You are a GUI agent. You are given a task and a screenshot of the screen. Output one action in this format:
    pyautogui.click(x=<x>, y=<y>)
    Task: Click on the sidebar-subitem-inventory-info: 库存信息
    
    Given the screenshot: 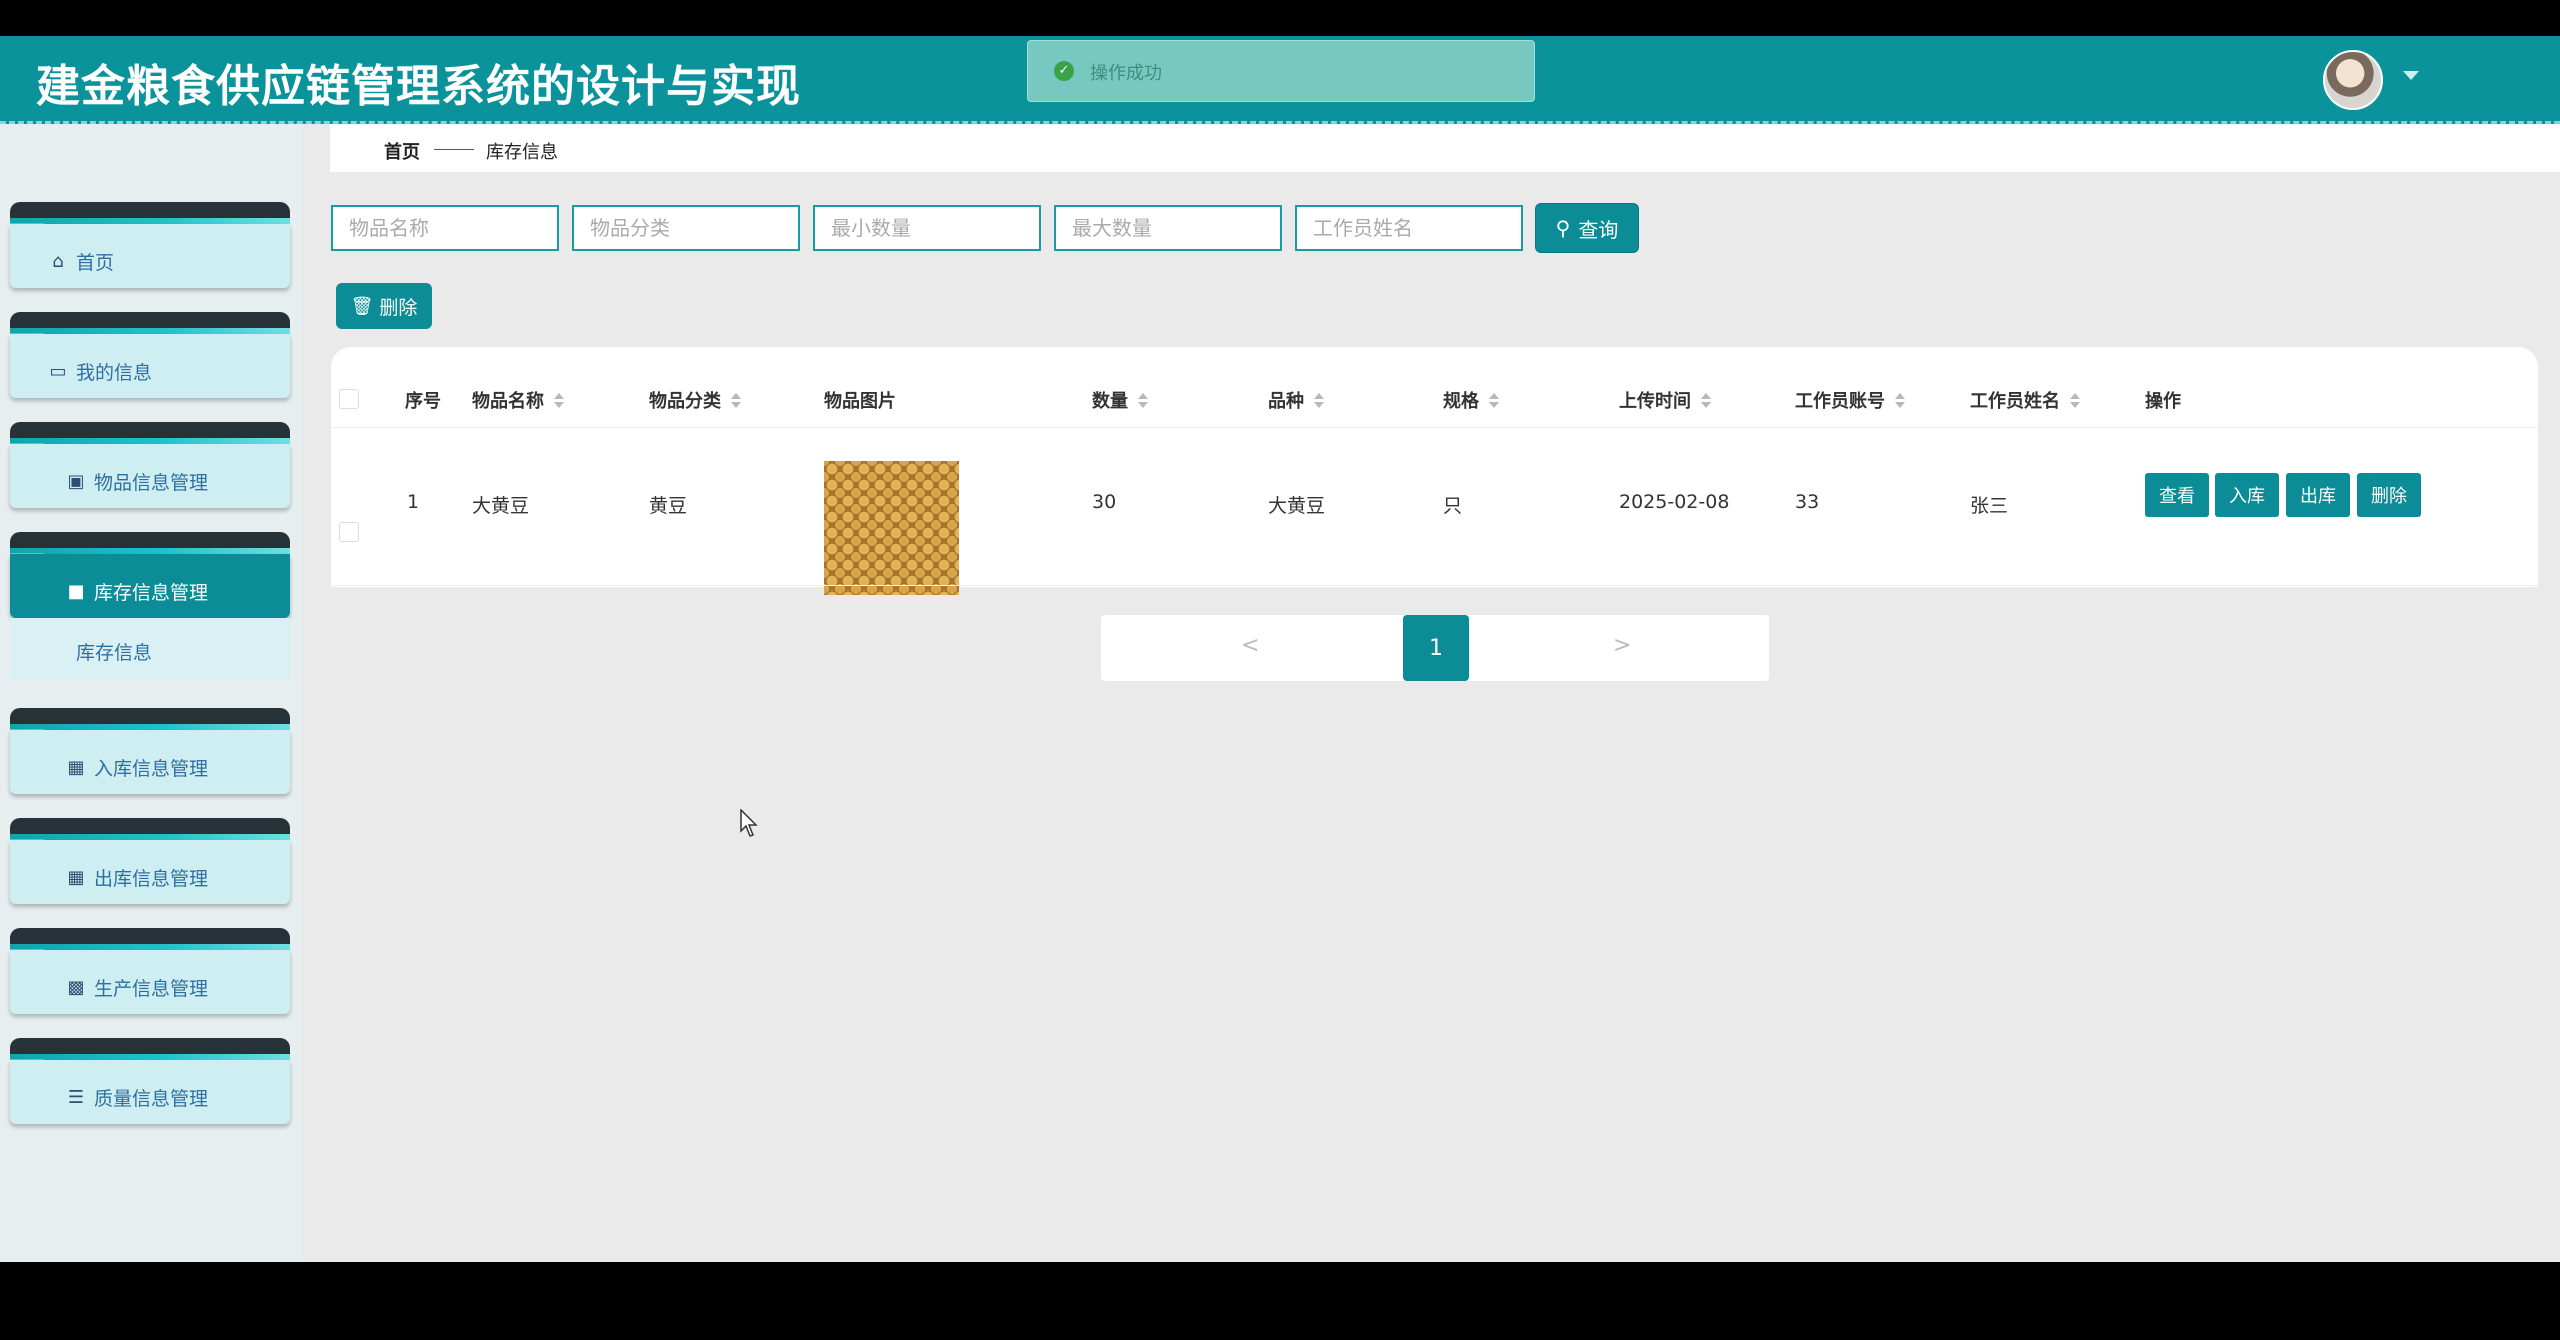 What is the action you would take?
    pyautogui.click(x=150, y=649)
    